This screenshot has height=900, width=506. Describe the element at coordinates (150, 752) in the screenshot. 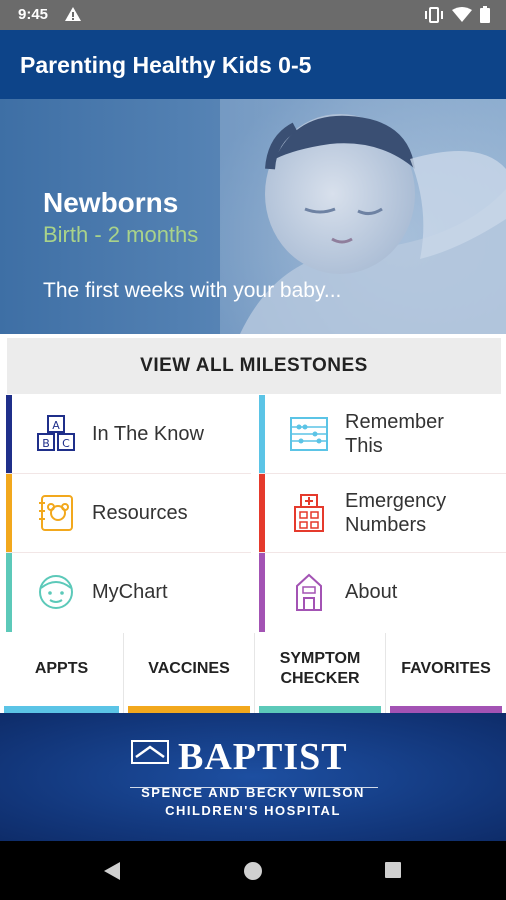

I see `baptist-emblem-icon` at that location.